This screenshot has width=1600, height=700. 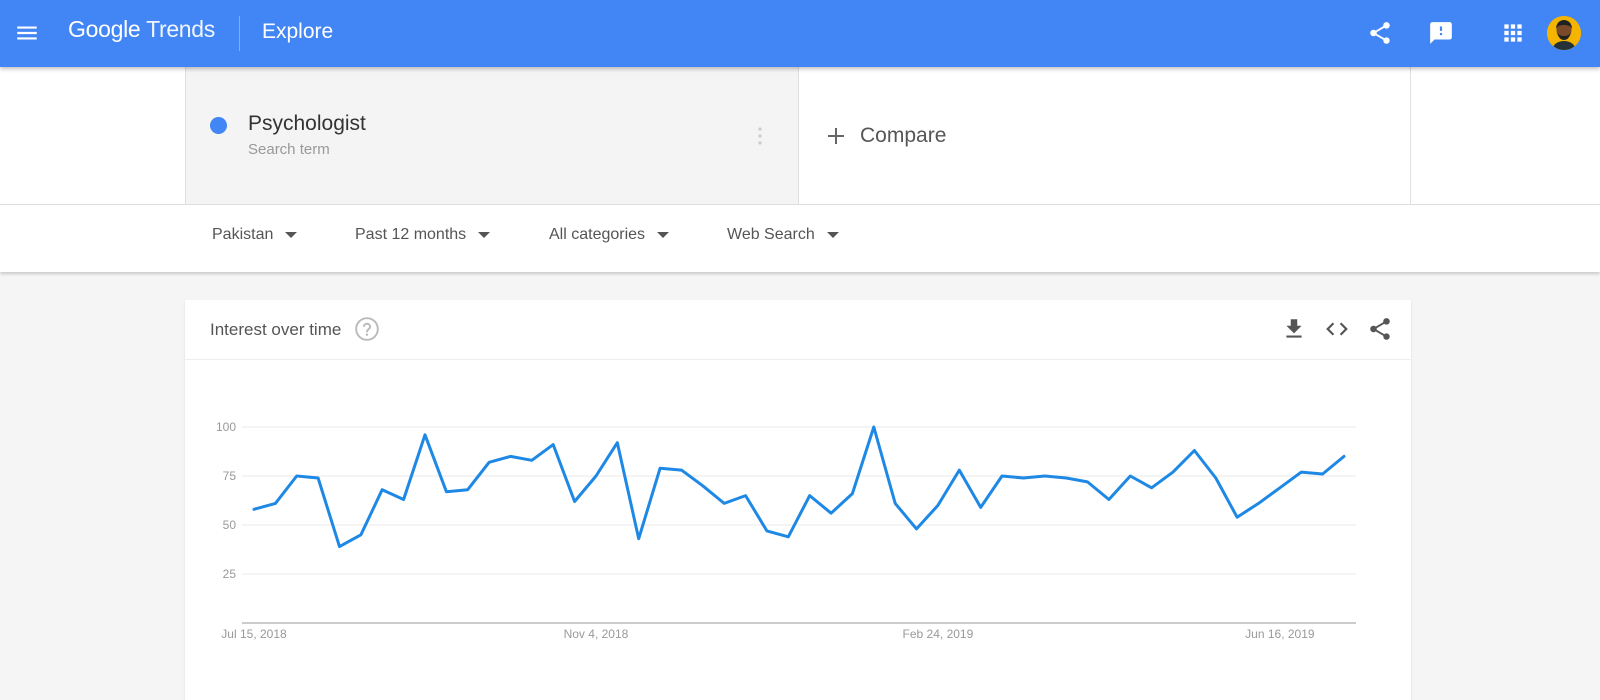 I want to click on region-filter-dropdown: Pakistan, so click(x=255, y=235).